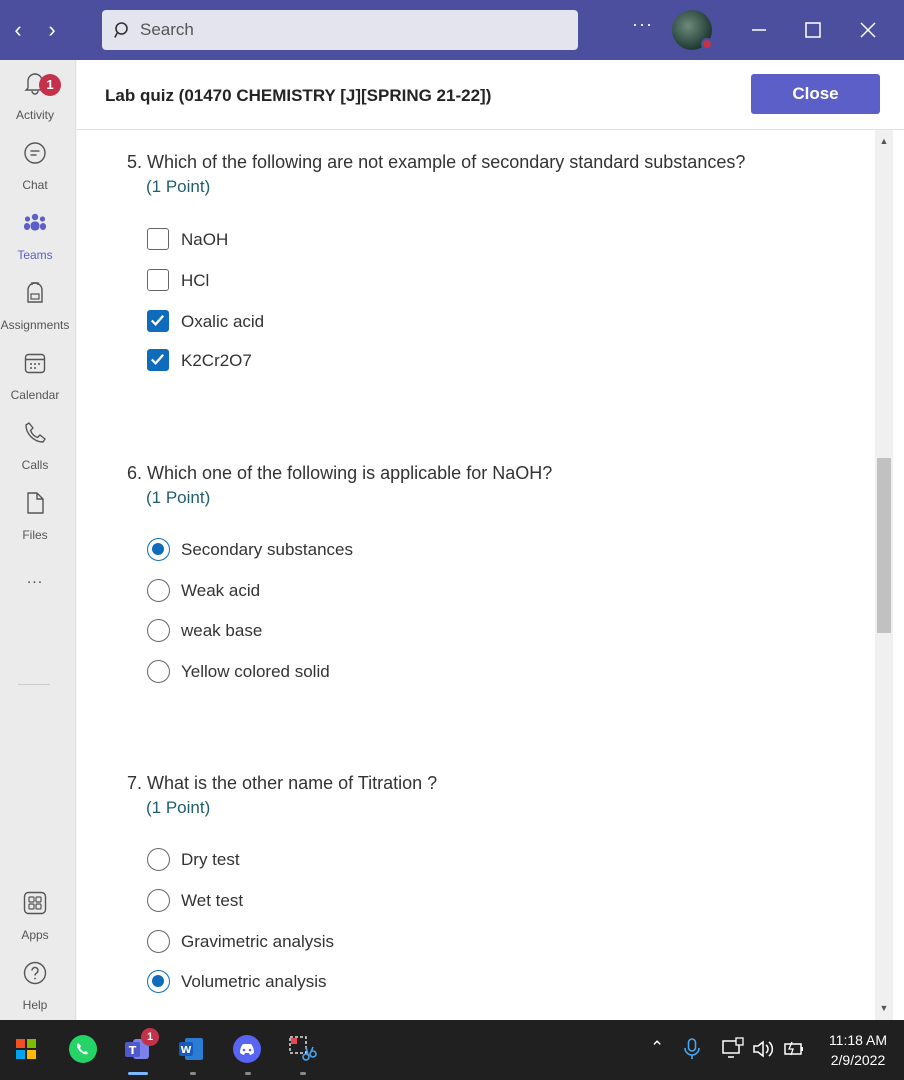 Image resolution: width=904 pixels, height=1080 pixels. What do you see at coordinates (759, 30) in the screenshot?
I see `minimize-icon` at bounding box center [759, 30].